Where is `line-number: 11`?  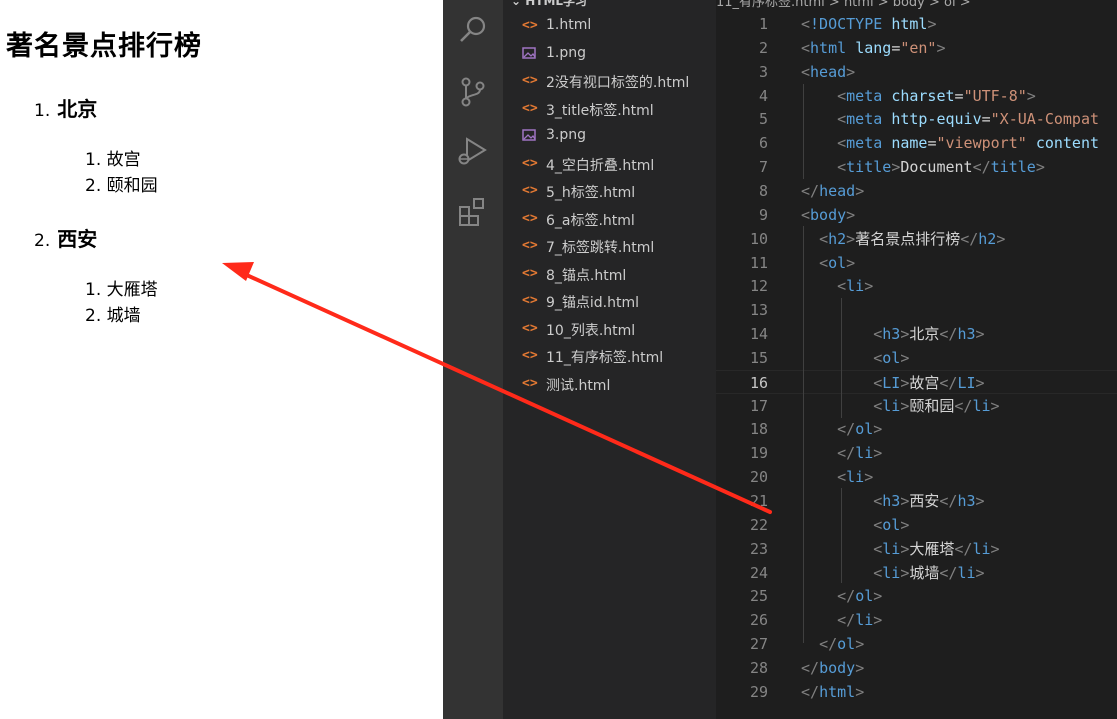 line-number: 11 is located at coordinates (758, 262).